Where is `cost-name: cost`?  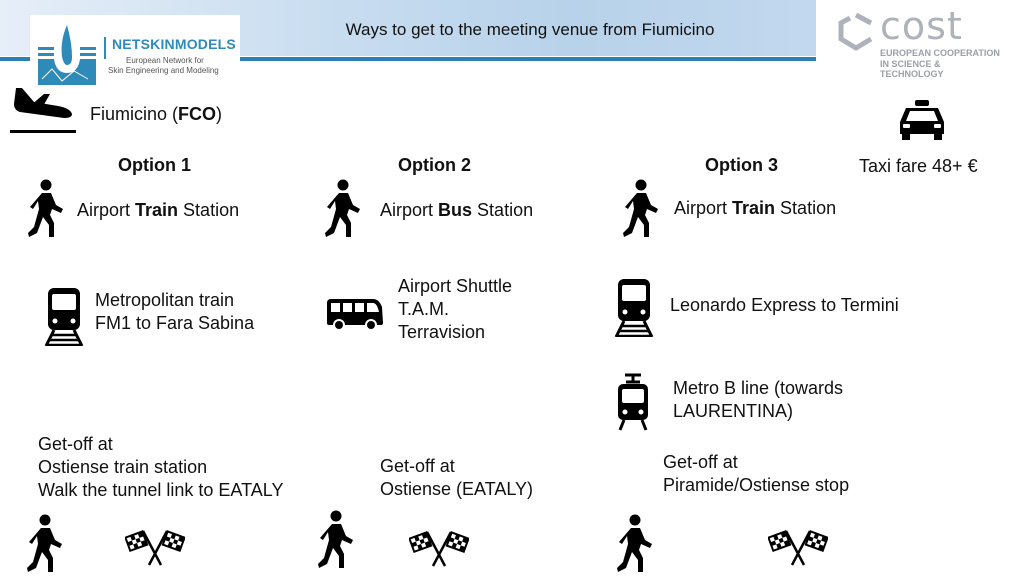
cost-name: cost is located at coordinates (921, 26).